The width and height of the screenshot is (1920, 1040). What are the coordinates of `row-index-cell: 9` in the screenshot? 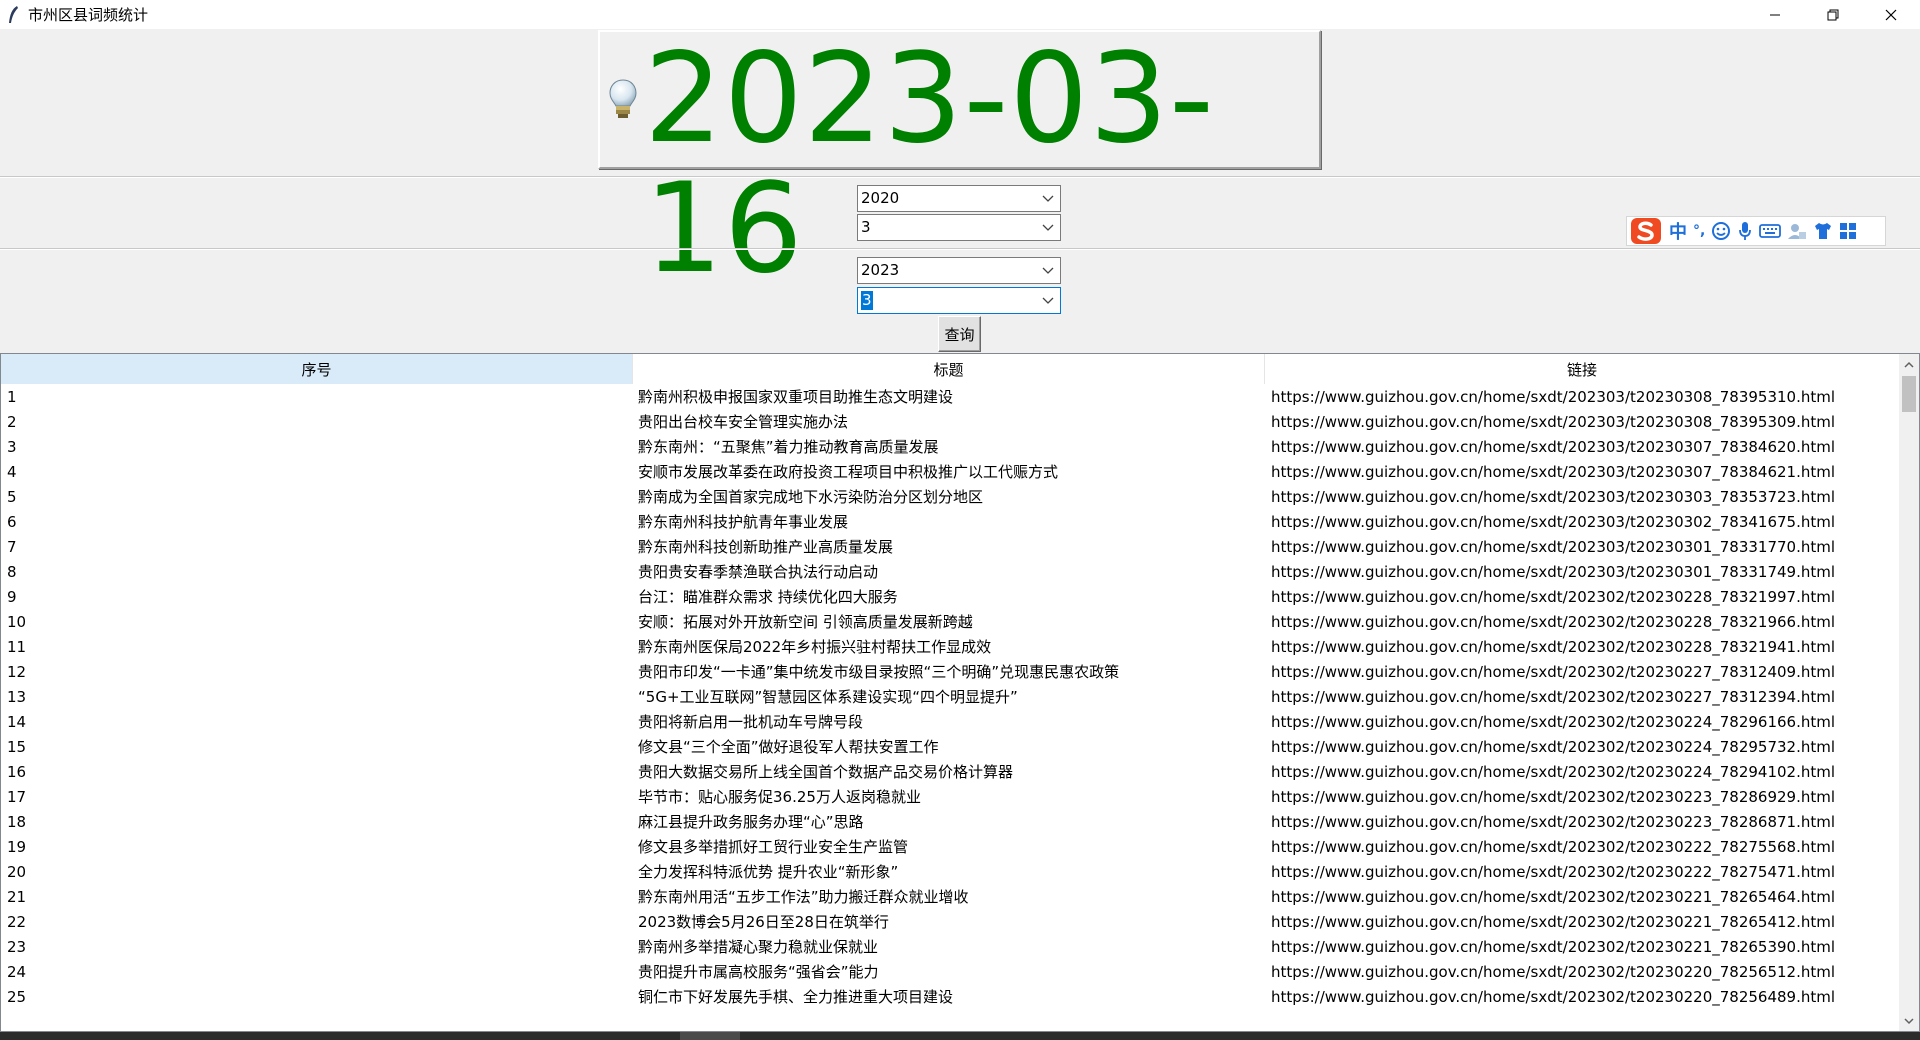 It's located at (12, 597).